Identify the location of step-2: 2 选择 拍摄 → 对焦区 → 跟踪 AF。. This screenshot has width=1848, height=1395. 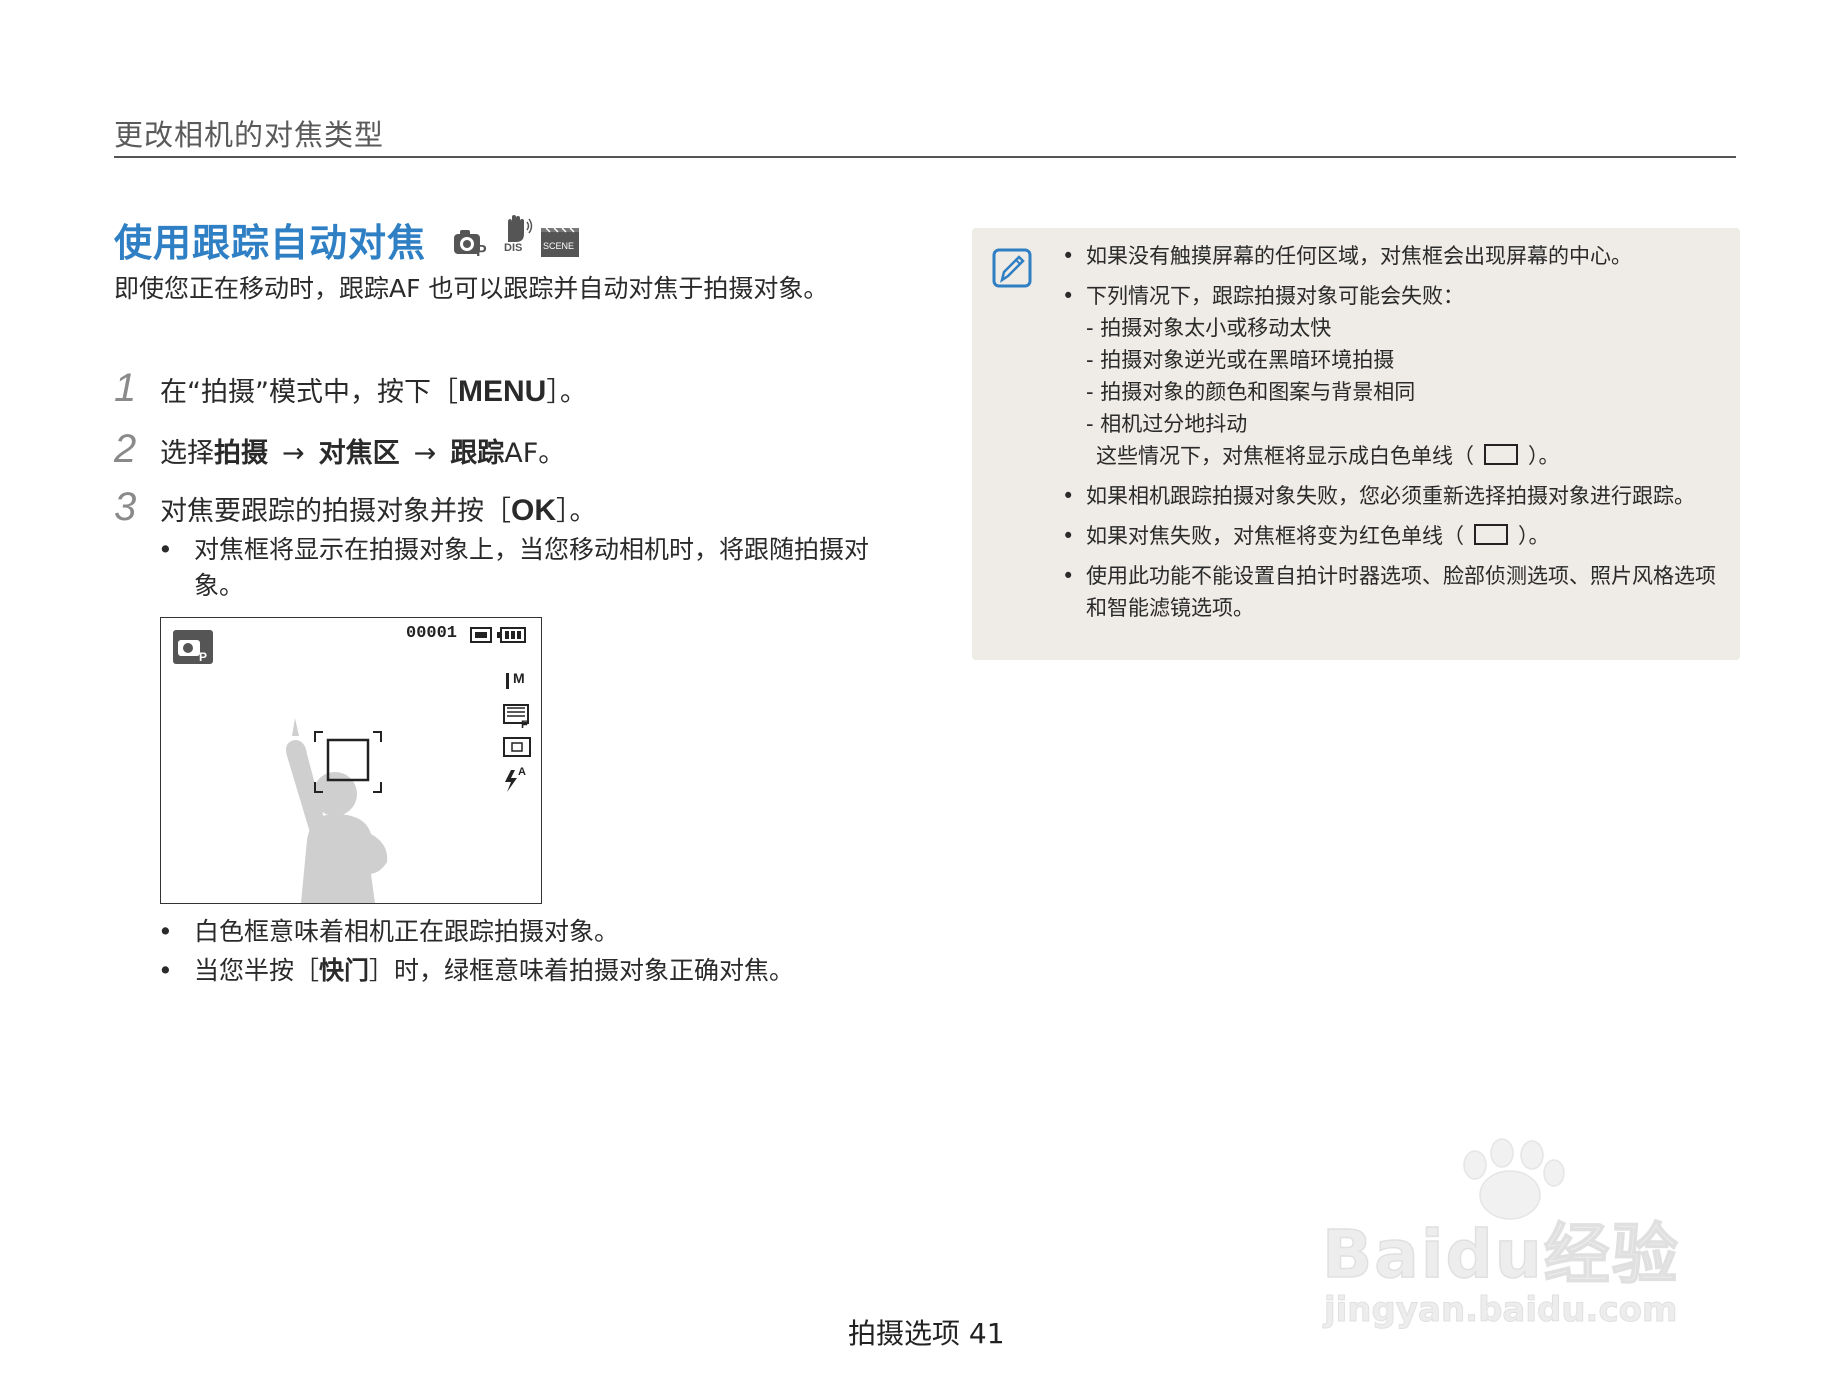
(339, 449).